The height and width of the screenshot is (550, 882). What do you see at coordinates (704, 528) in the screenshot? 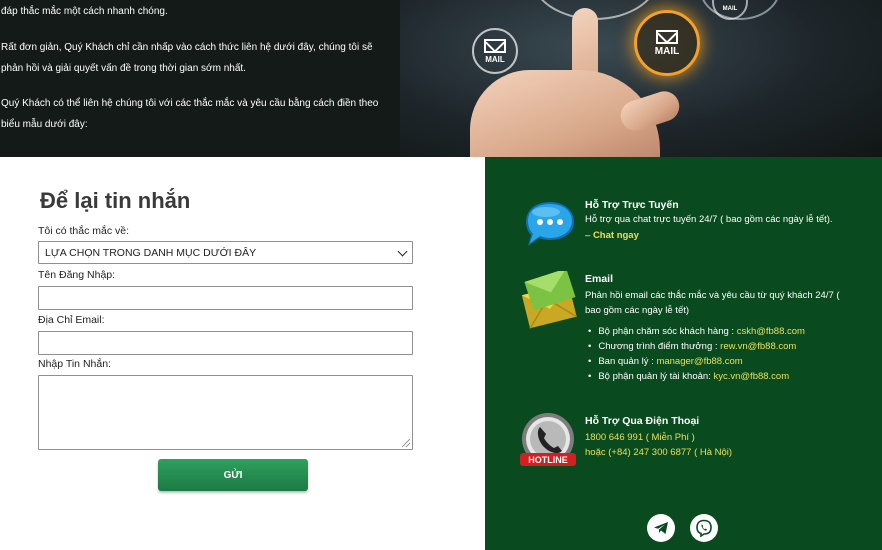
I see `viber-icon` at bounding box center [704, 528].